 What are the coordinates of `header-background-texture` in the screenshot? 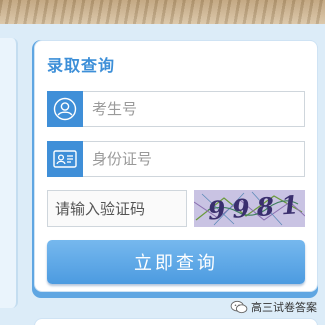 It's located at (162, 12).